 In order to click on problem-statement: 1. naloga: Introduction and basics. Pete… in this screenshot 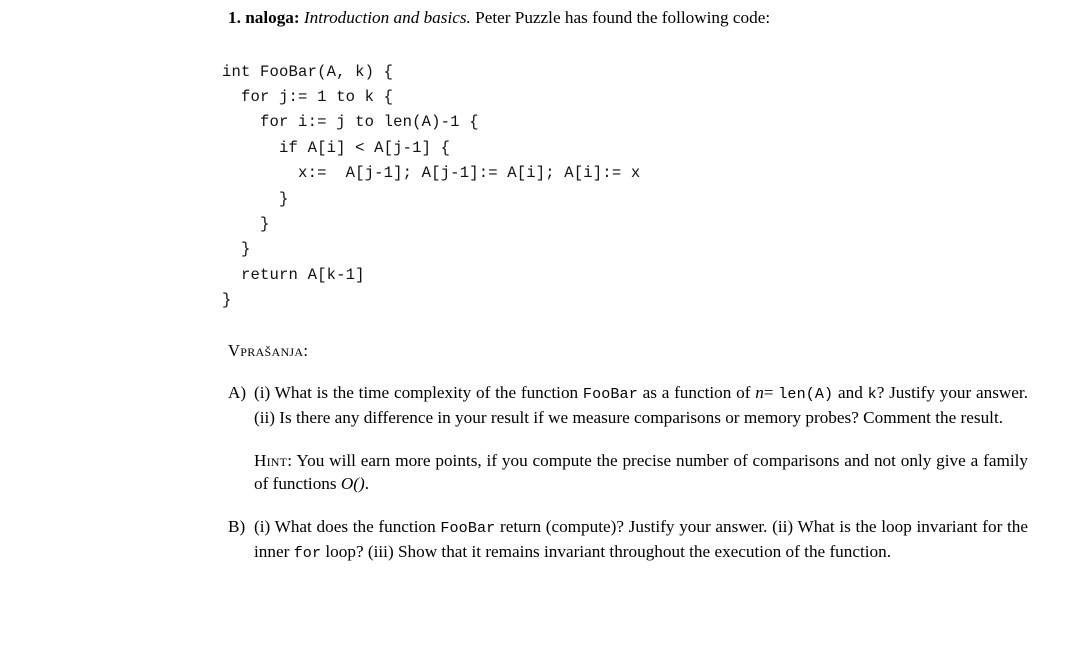, I will do `click(628, 18)`.